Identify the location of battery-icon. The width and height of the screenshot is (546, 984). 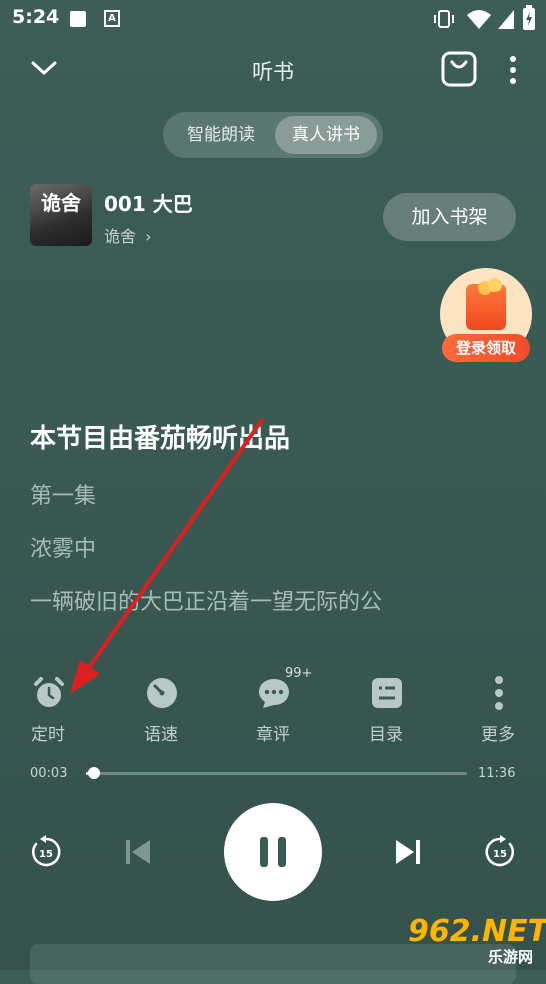
(529, 17).